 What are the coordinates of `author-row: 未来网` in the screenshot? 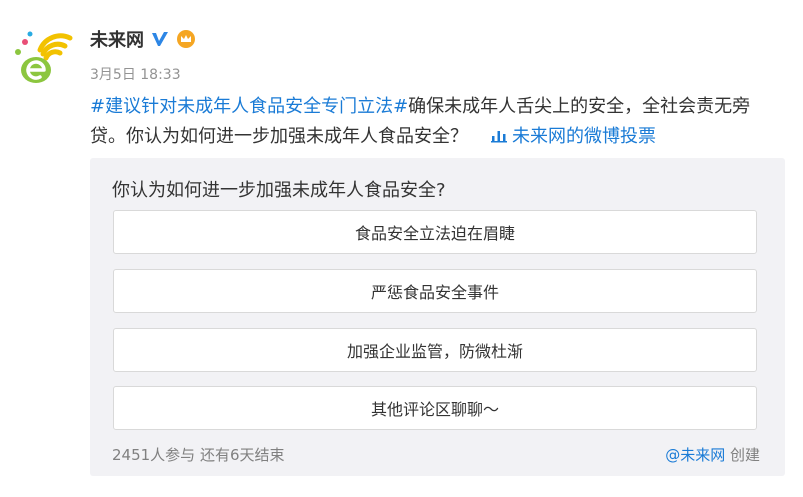 It's located at (143, 39).